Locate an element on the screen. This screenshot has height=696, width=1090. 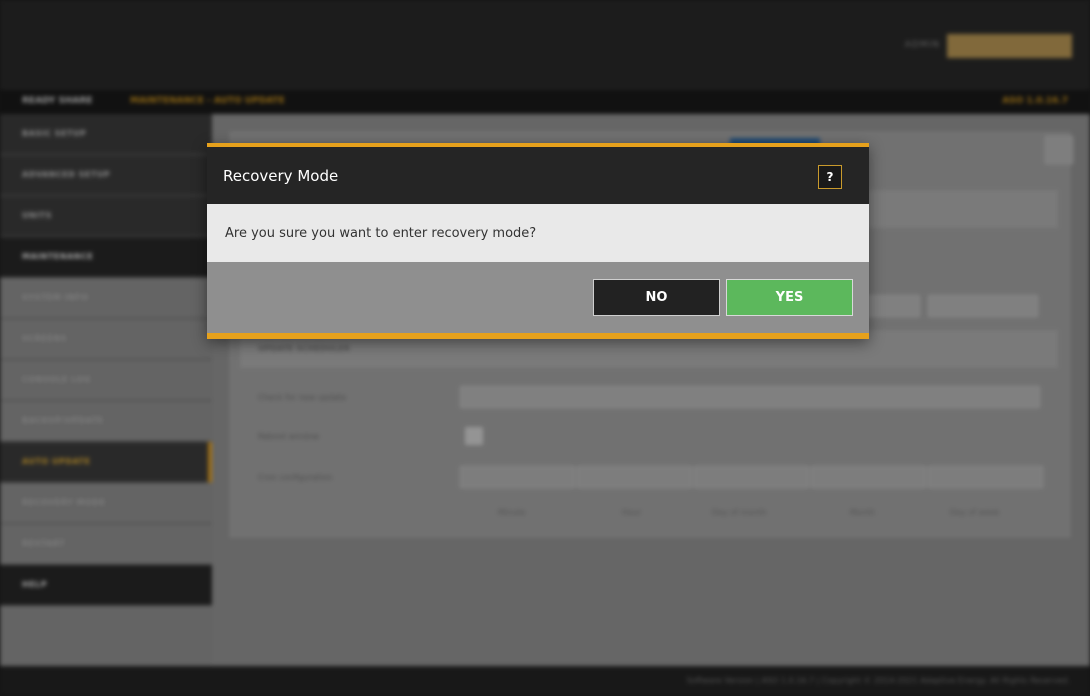
dialog-title: Recovery Mode is located at coordinates (281, 176).